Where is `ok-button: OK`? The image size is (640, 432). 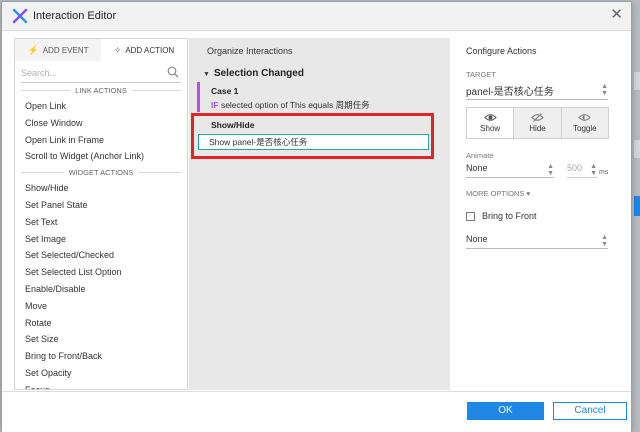
ok-button: OK is located at coordinates (505, 411).